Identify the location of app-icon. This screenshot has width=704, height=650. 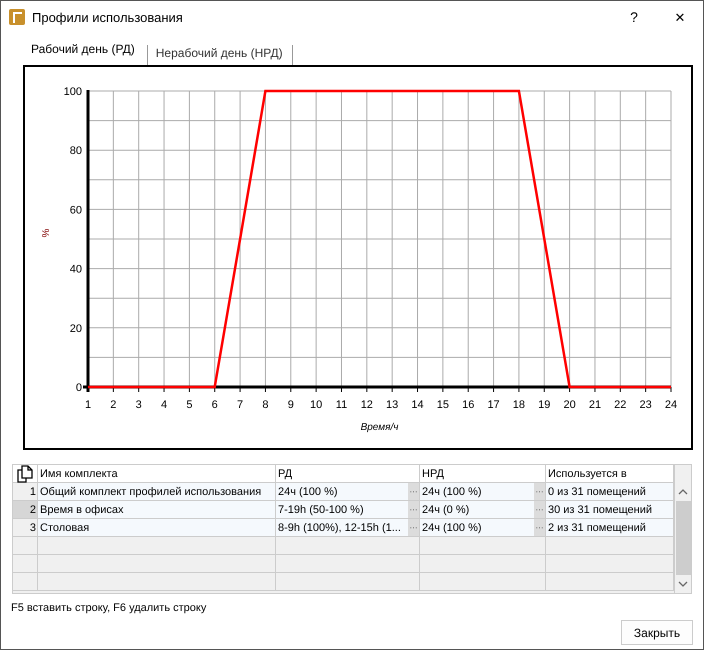
(17, 17).